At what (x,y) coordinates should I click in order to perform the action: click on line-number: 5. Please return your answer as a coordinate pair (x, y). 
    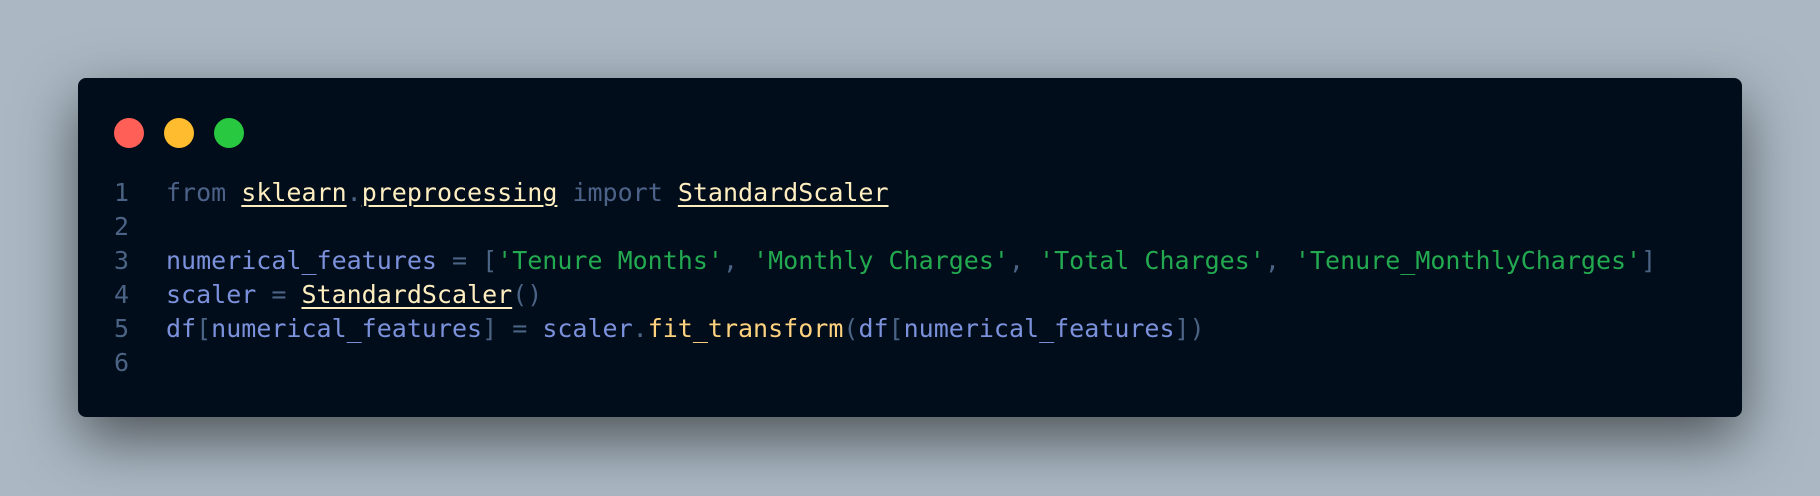
    Looking at the image, I should click on (122, 328).